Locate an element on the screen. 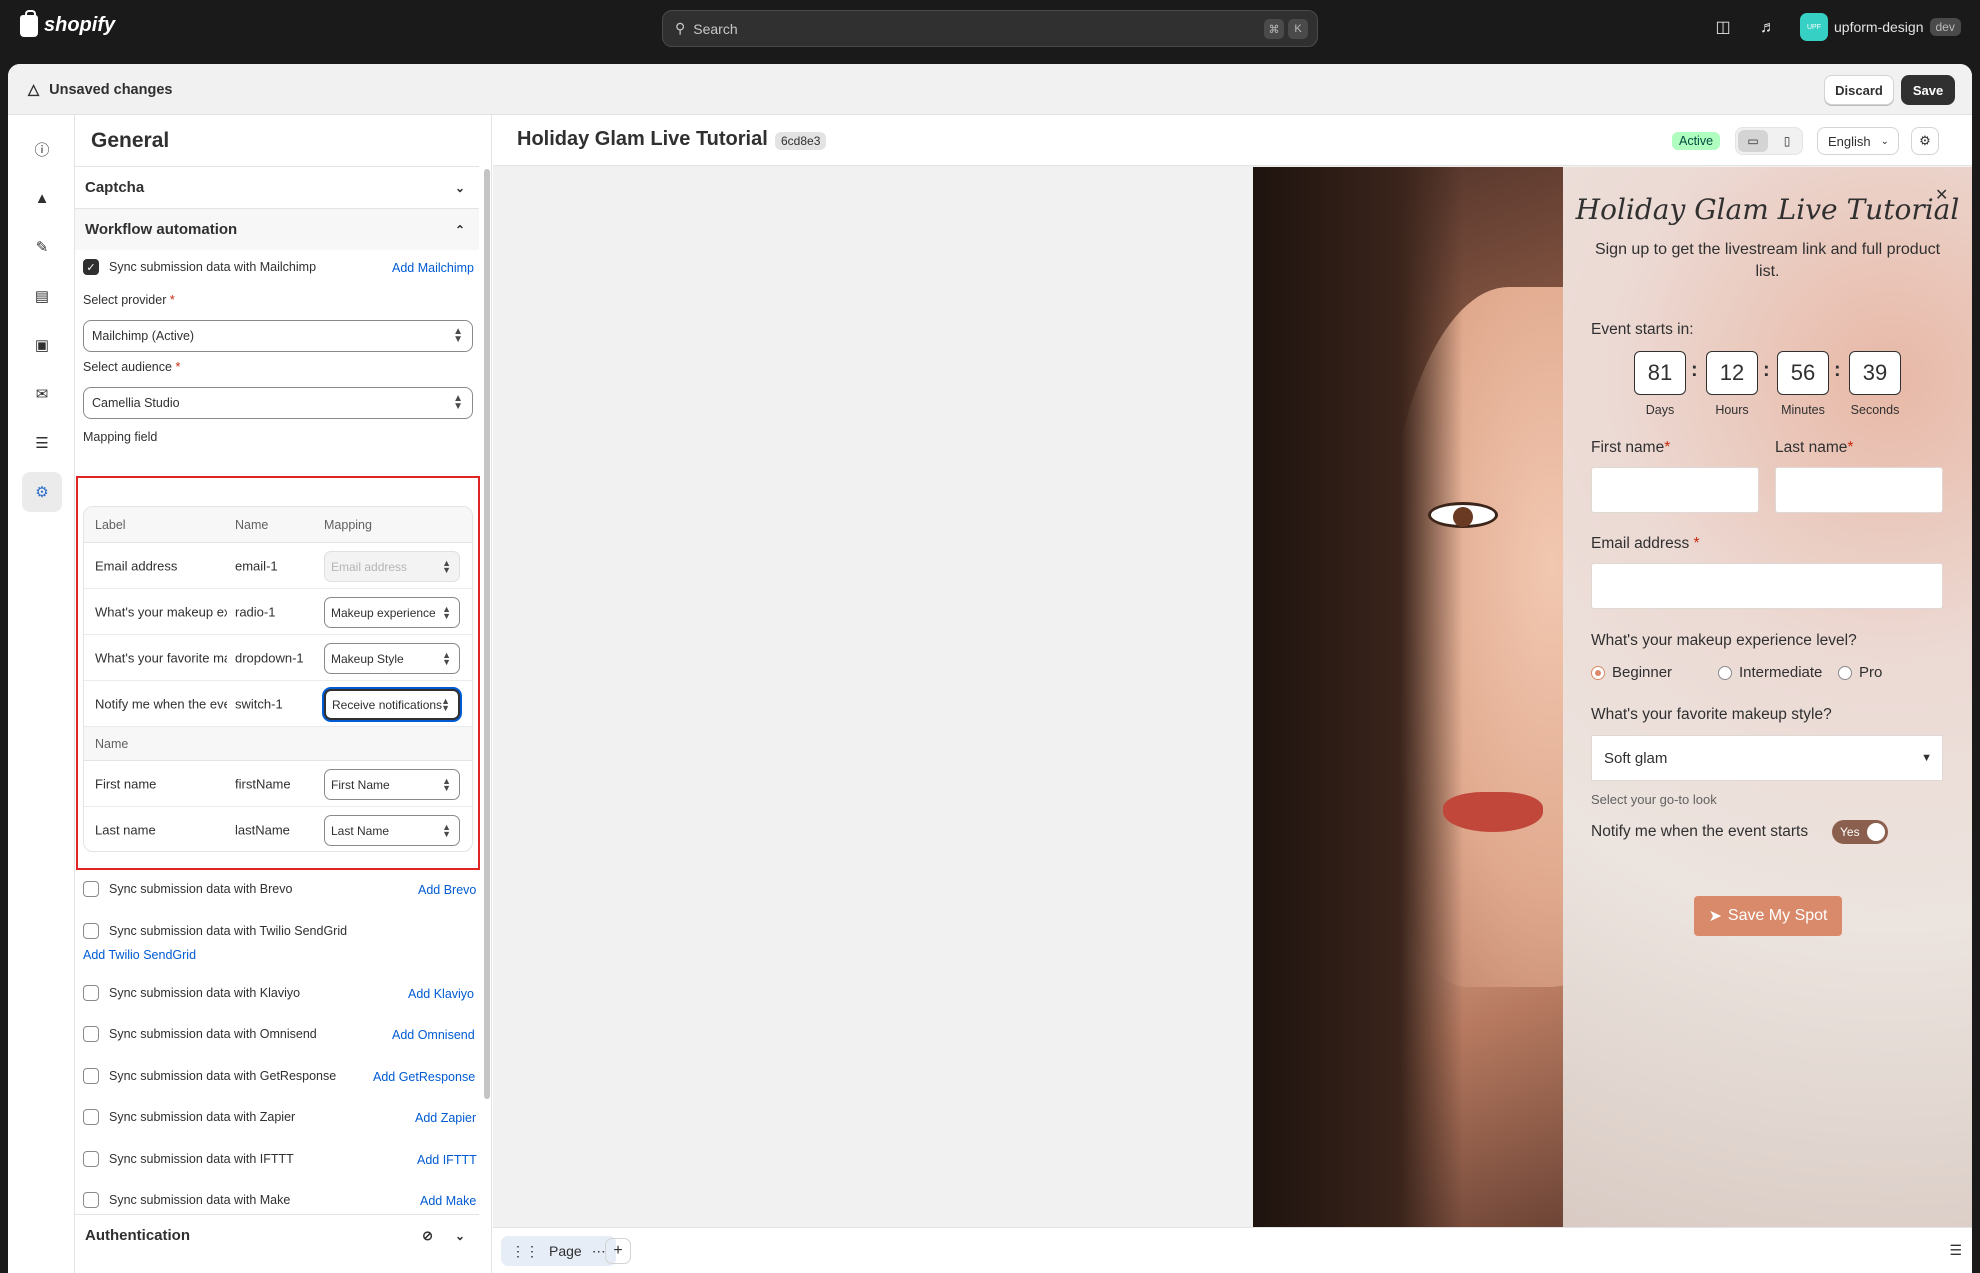 The width and height of the screenshot is (1980, 1273). make-label: Sync submission data with Make is located at coordinates (200, 1200).